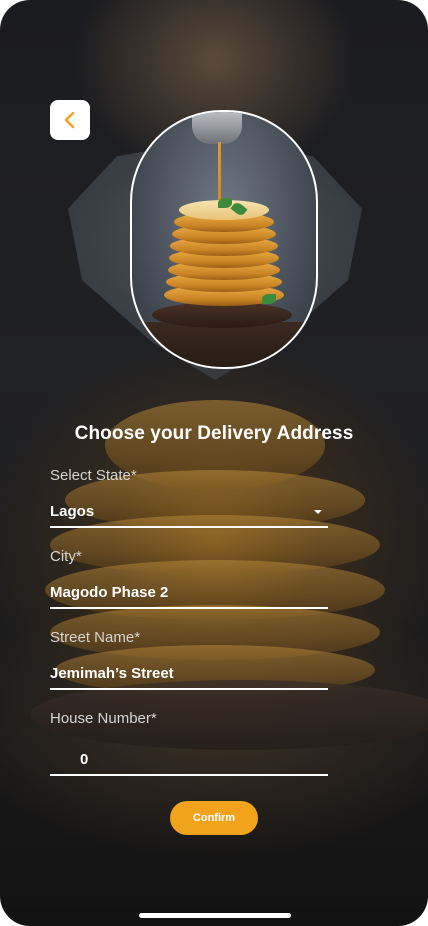 The image size is (428, 926). Describe the element at coordinates (318, 512) in the screenshot. I see `caret-down-icon` at that location.